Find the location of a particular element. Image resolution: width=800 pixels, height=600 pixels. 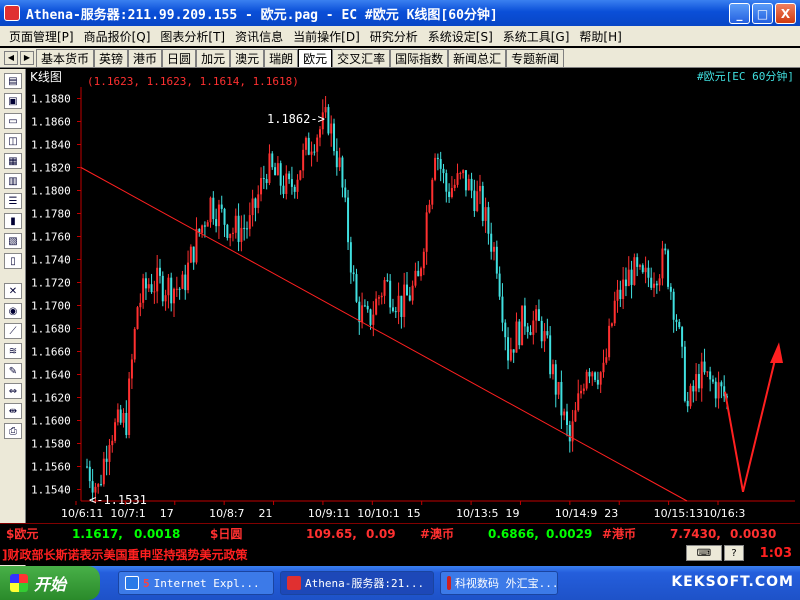

minimize-button: _ is located at coordinates (739, 13).